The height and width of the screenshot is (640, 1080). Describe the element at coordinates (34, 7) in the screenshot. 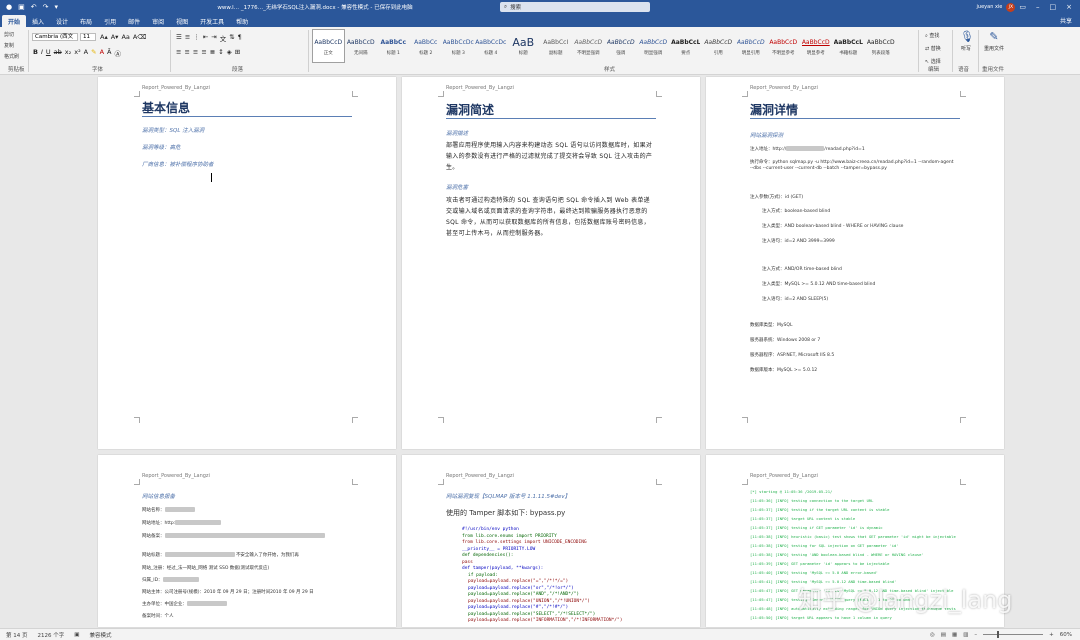

I see `undo-icon: ↶` at that location.